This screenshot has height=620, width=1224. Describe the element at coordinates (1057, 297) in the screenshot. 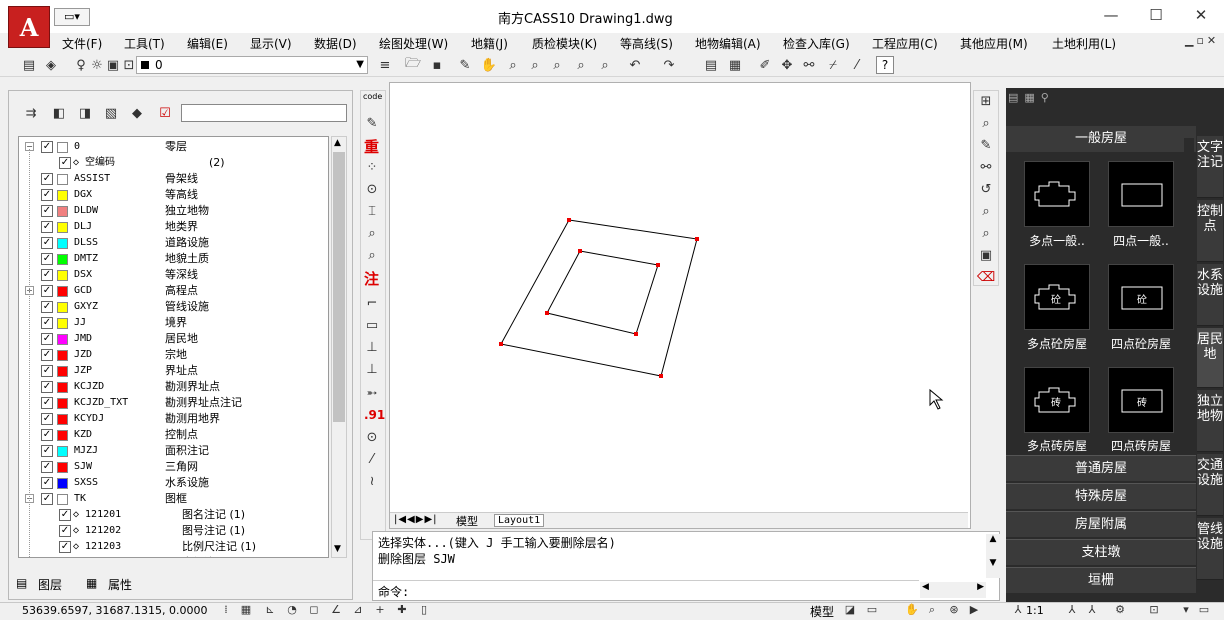

I see `symbol-thumbnail: 砼` at that location.